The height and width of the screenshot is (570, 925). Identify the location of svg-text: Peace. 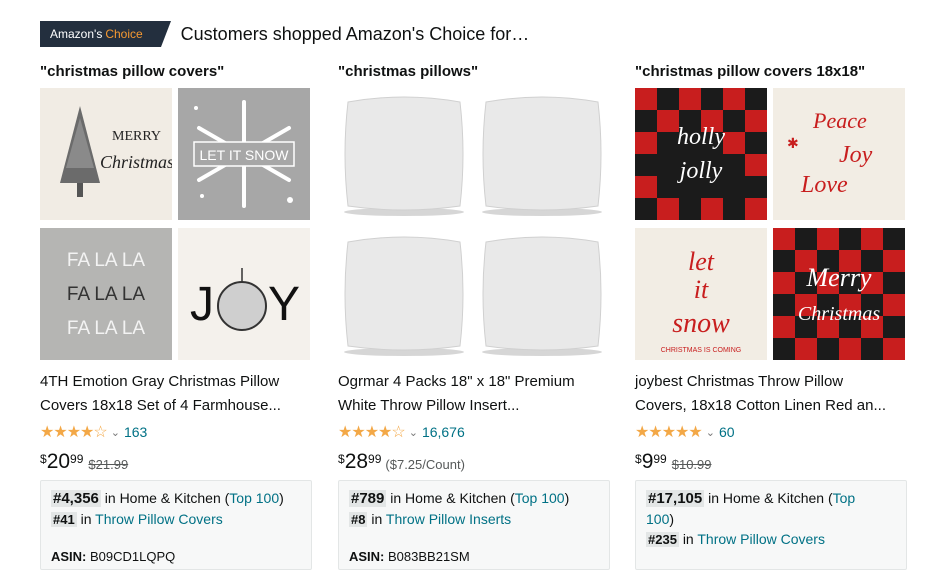
(839, 120).